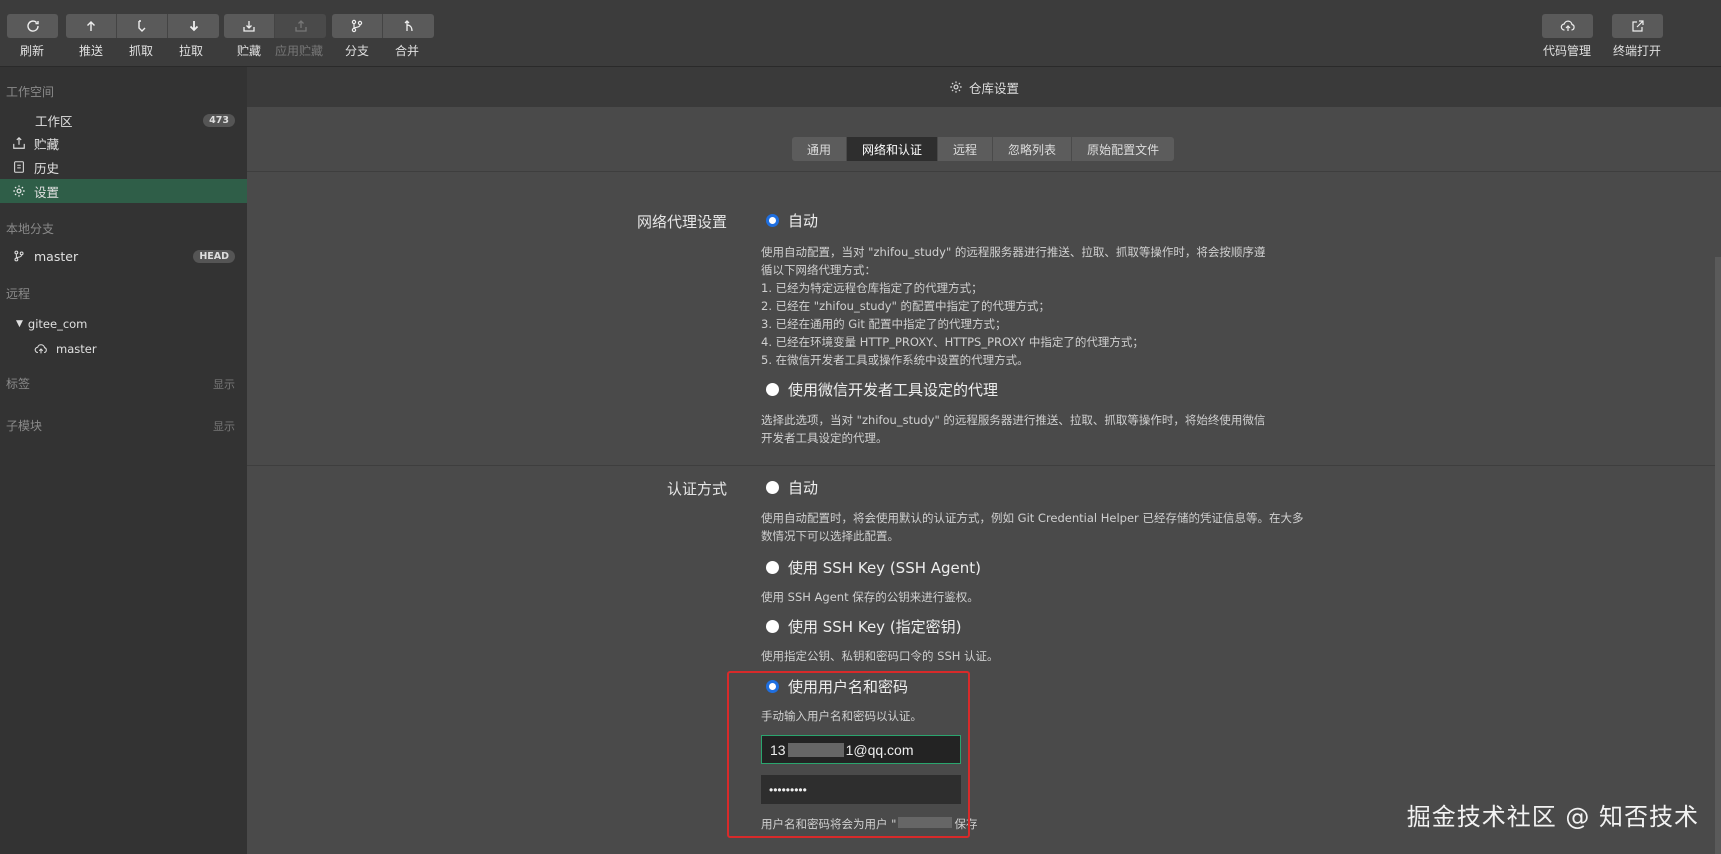 Image resolution: width=1721 pixels, height=854 pixels. I want to click on sidebar-item-label: 贮藏, so click(47, 144).